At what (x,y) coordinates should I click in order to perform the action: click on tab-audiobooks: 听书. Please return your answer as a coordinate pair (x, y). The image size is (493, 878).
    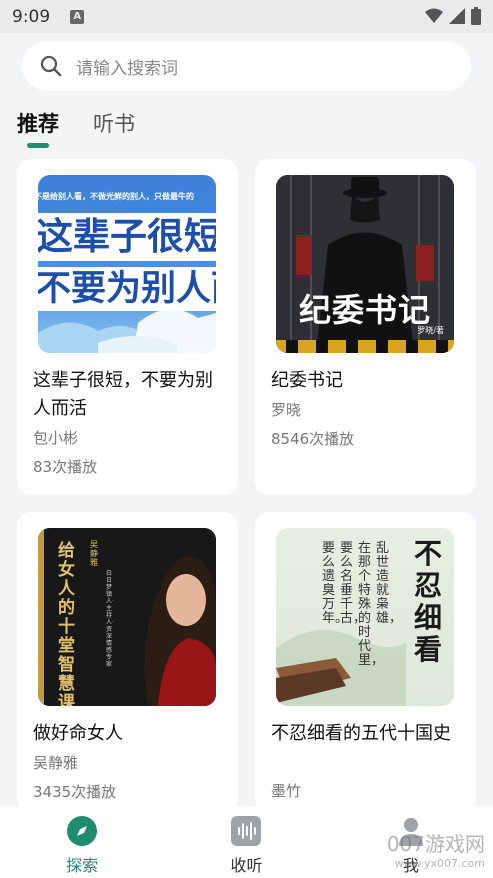
    Looking at the image, I should click on (114, 123).